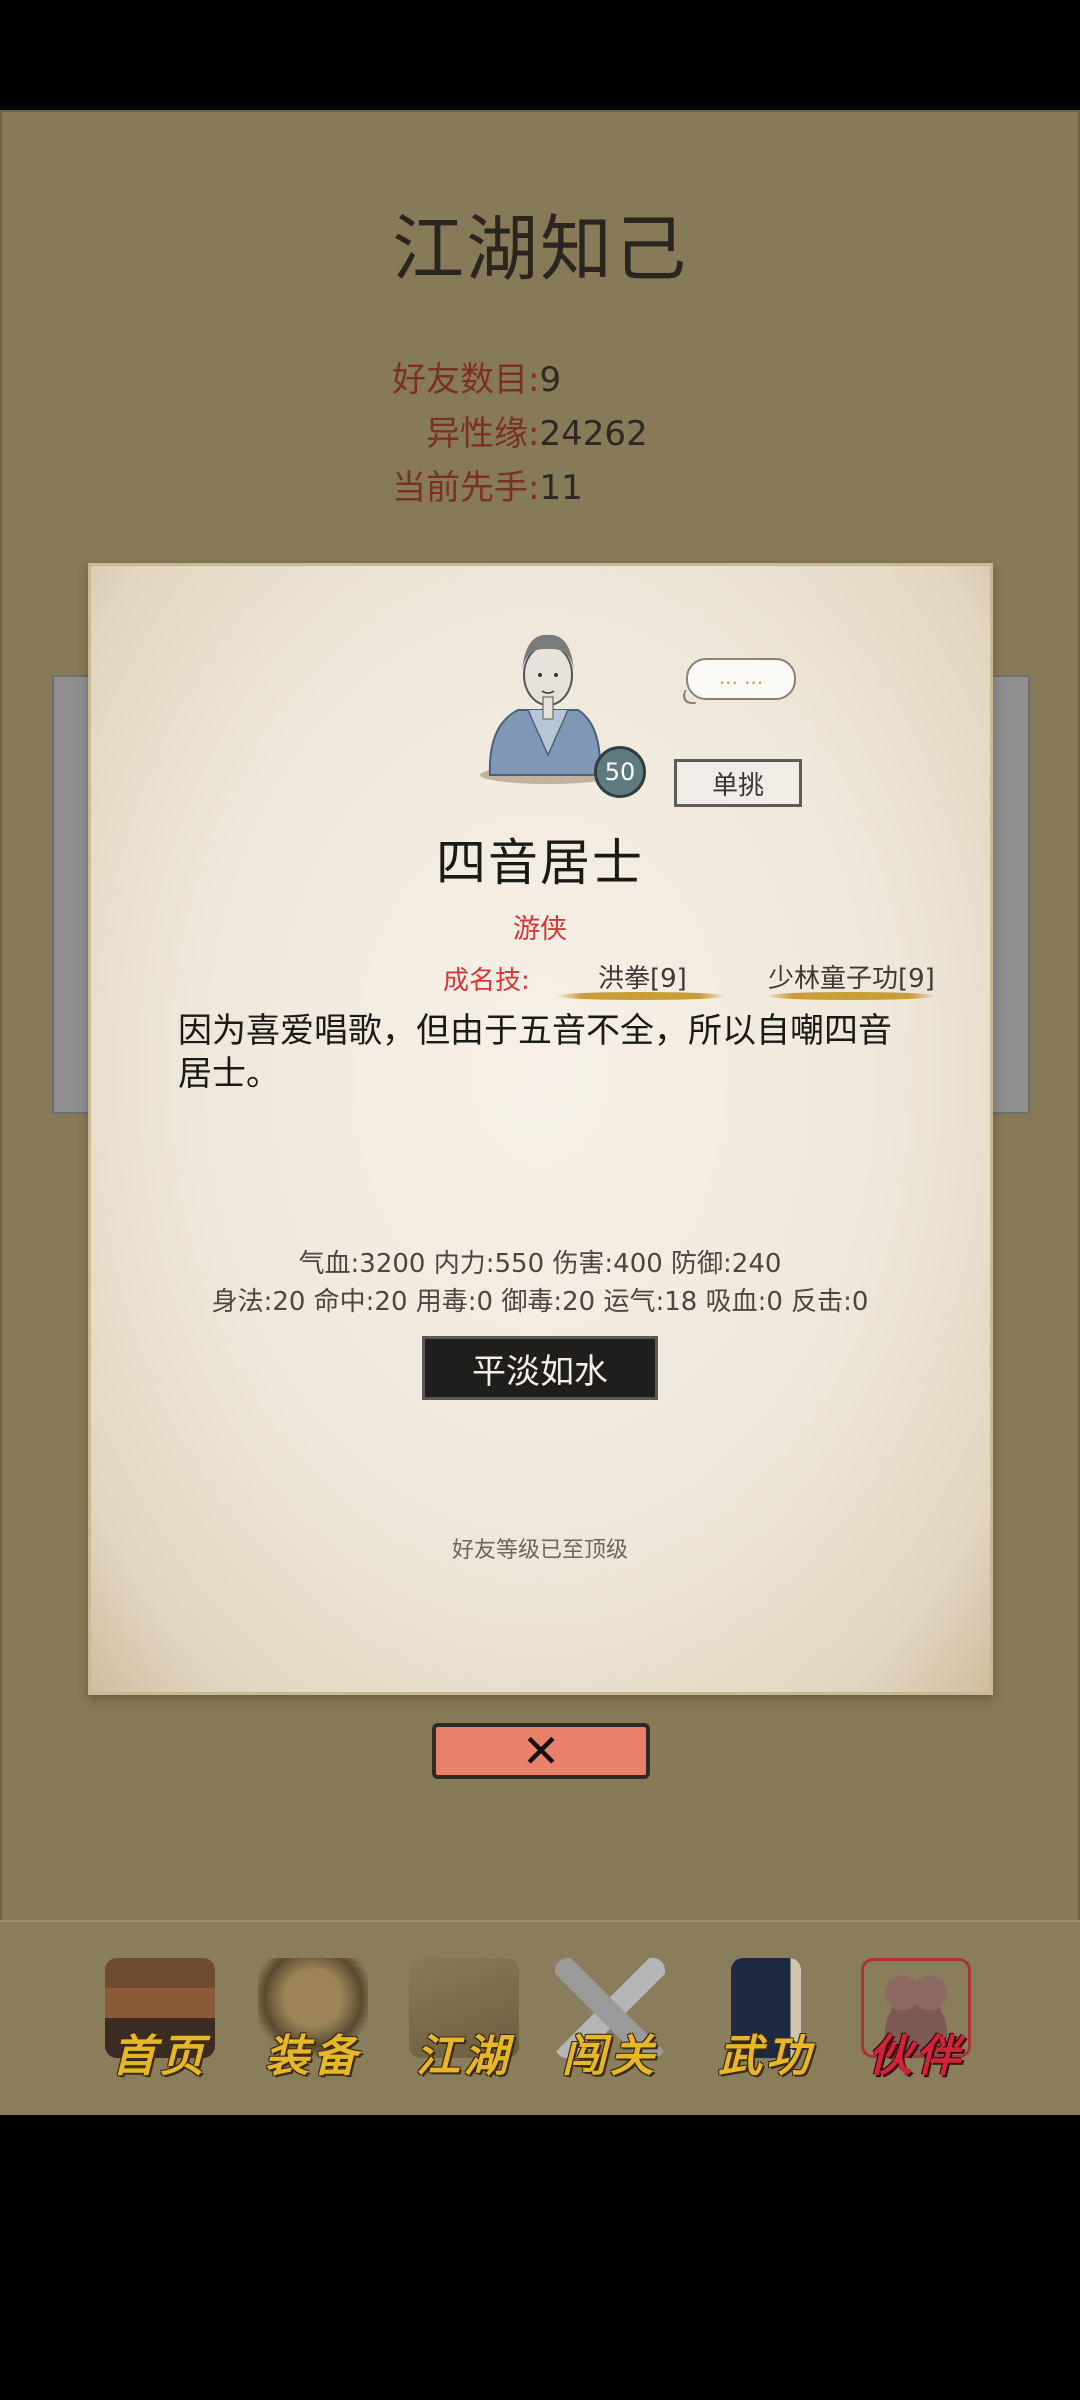 This screenshot has height=2400, width=1080. What do you see at coordinates (561, 488) in the screenshot?
I see `stat-value: 11` at bounding box center [561, 488].